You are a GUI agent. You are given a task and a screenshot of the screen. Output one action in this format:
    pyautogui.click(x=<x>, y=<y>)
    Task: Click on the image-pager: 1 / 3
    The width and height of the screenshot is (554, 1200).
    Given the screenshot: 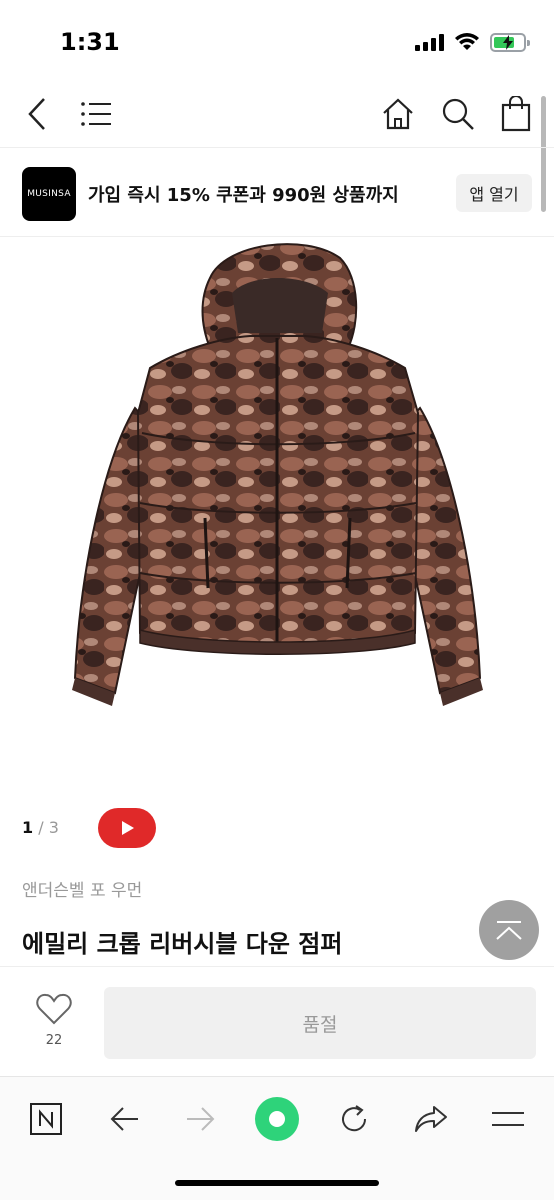 What is the action you would take?
    pyautogui.click(x=40, y=827)
    